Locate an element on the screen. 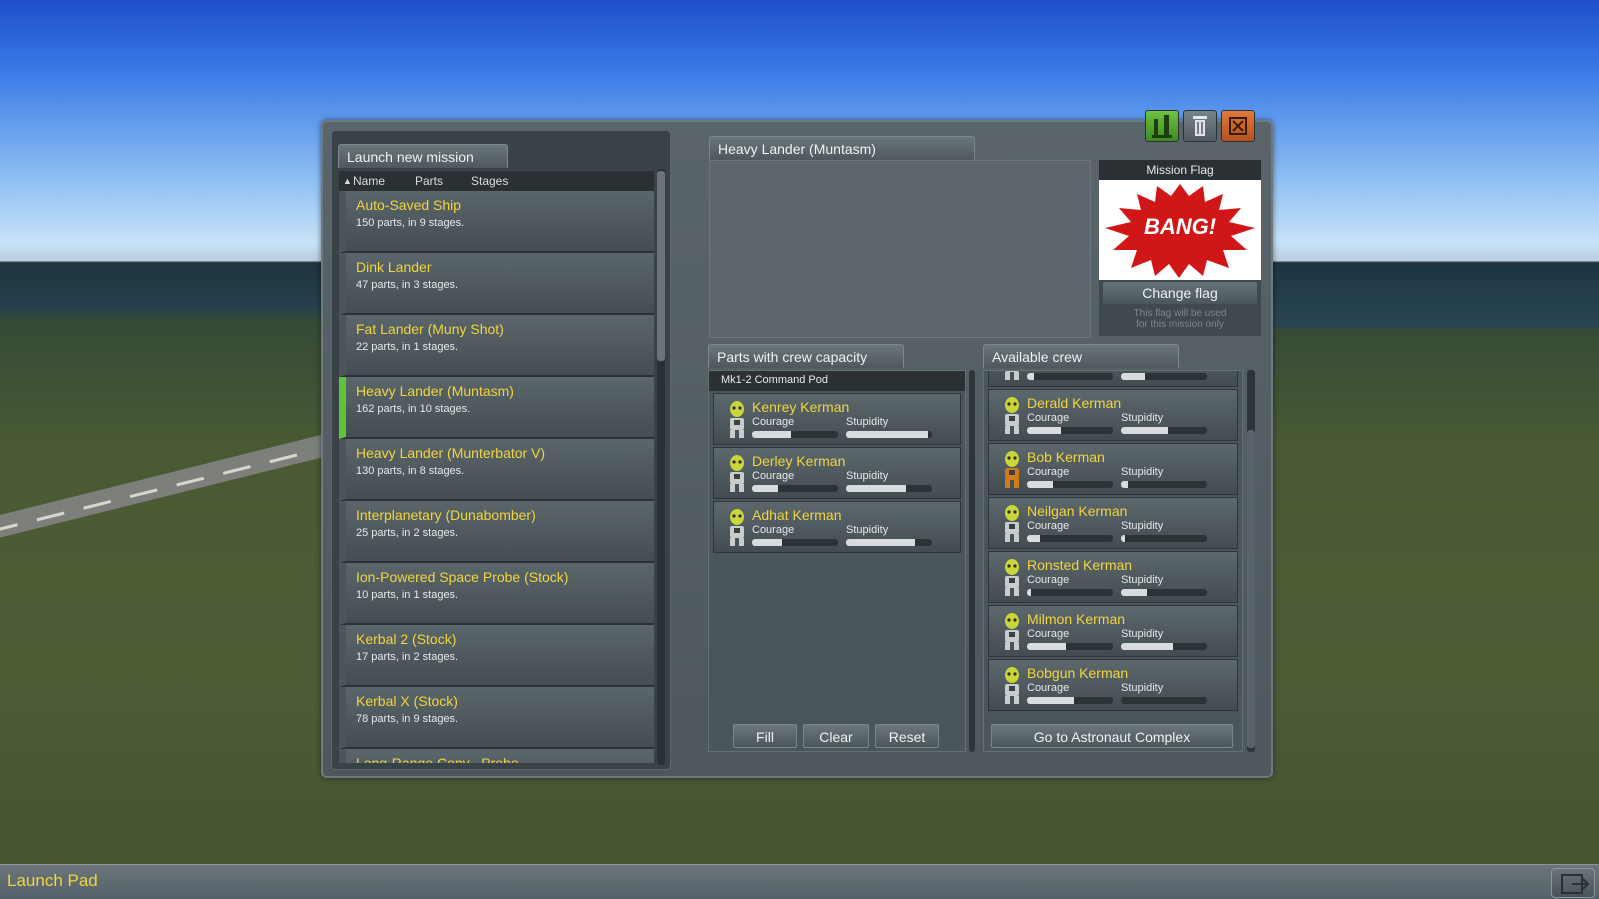 This screenshot has width=1599, height=899. crew-name: Derald Kerman is located at coordinates (1074, 403).